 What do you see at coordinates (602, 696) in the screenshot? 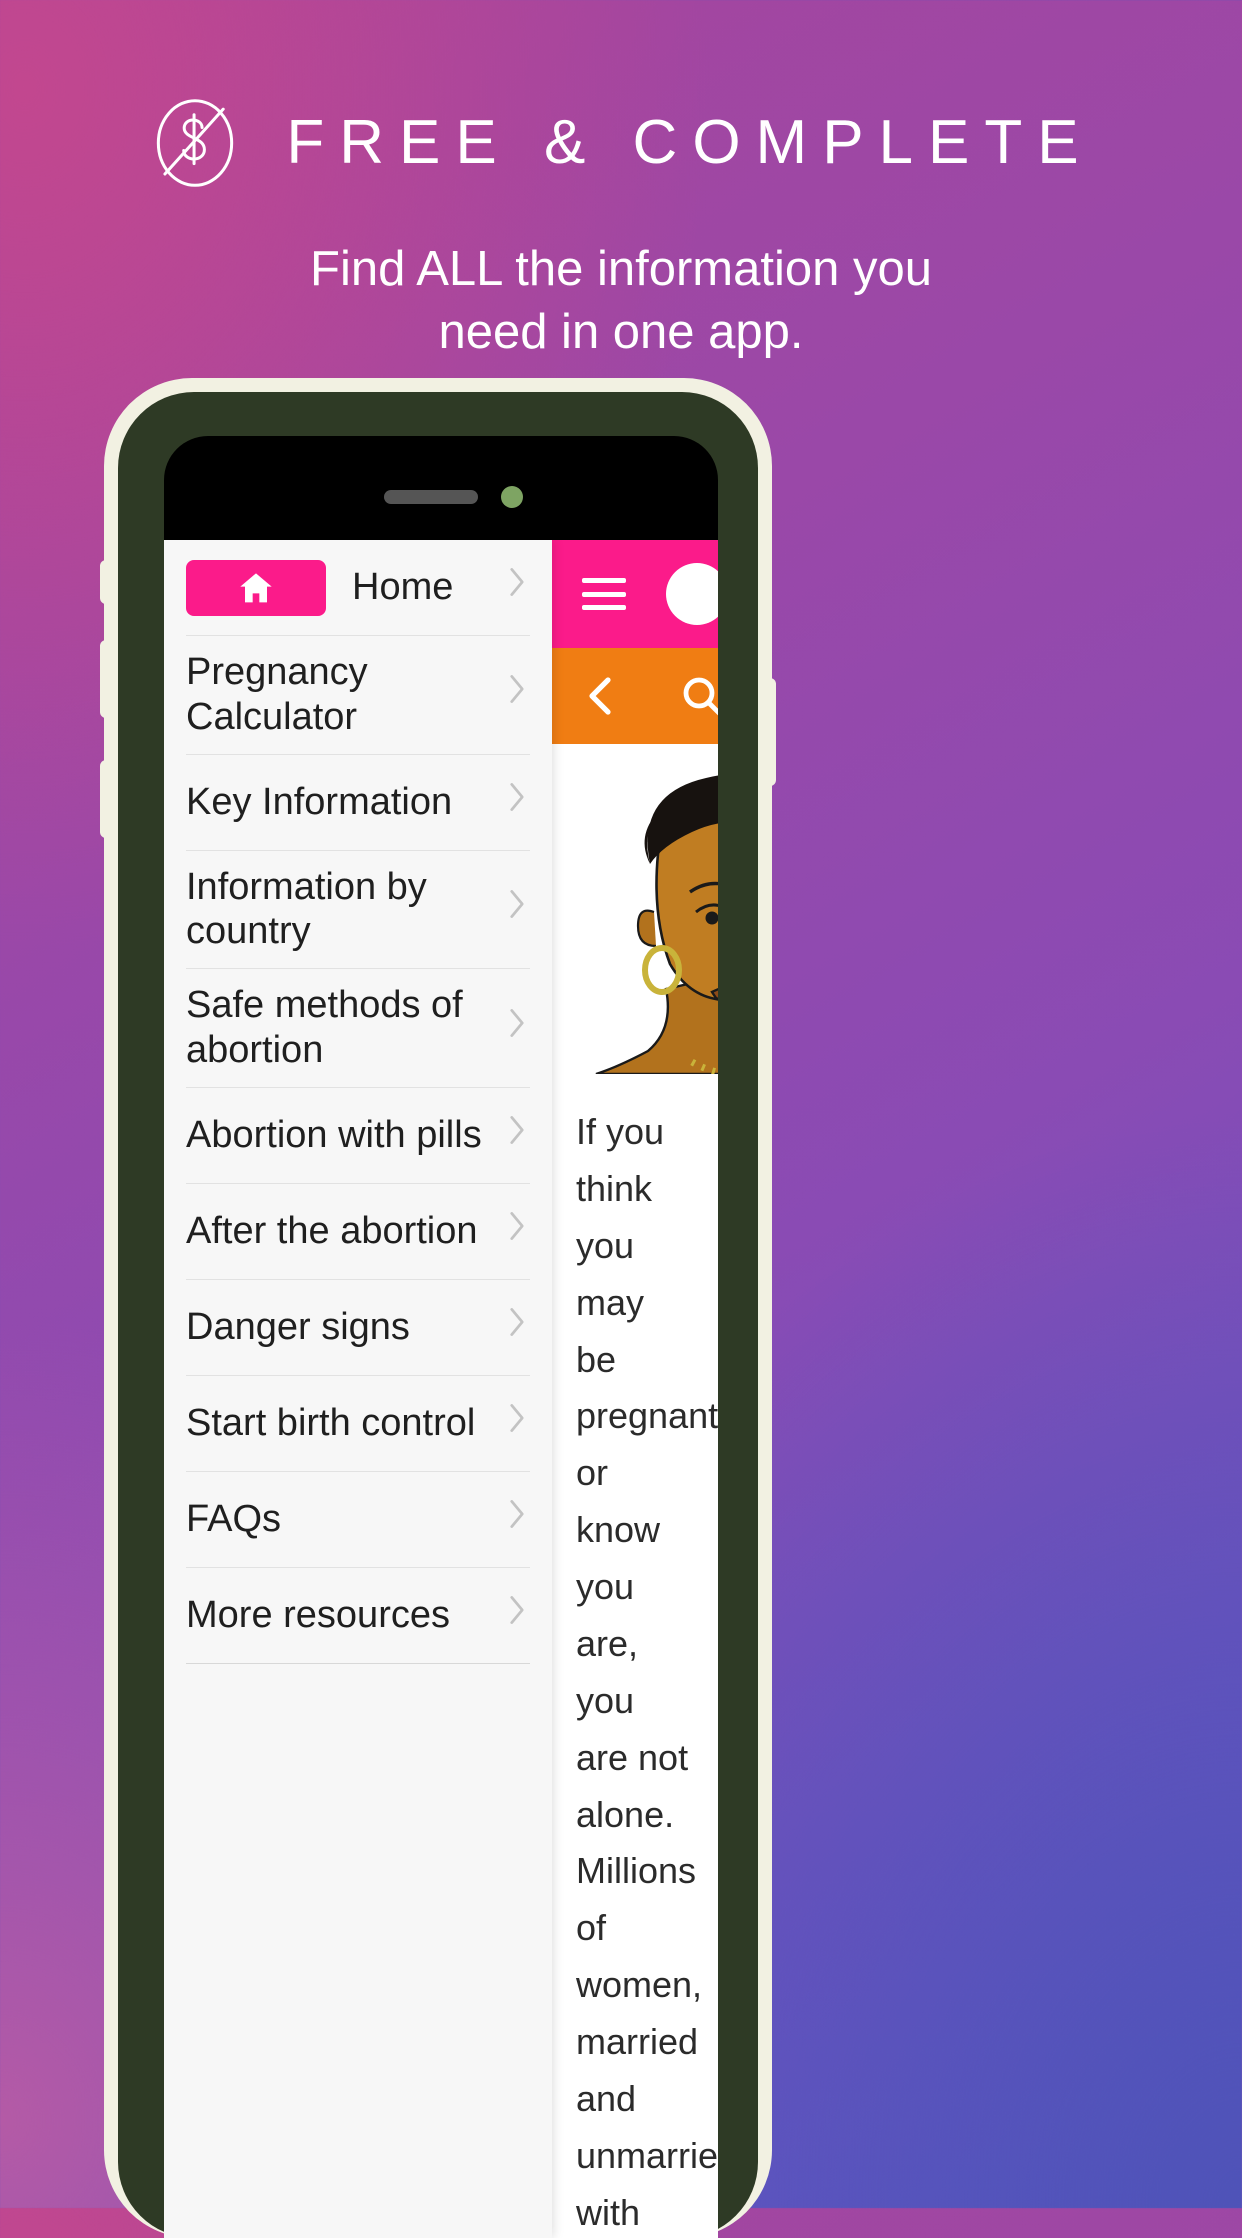
I see `chevron-left-icon` at bounding box center [602, 696].